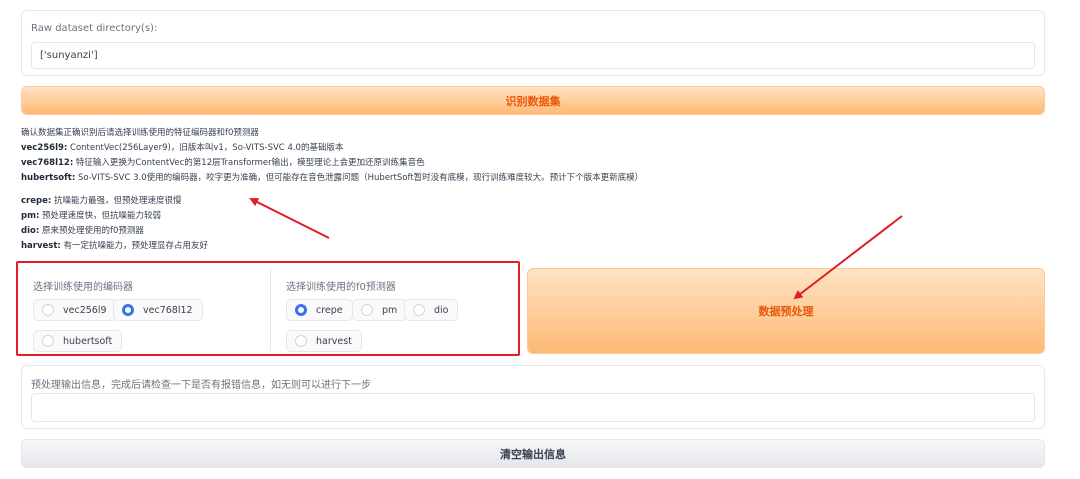 Image resolution: width=1080 pixels, height=479 pixels. I want to click on radio-crepe: crepe, so click(319, 310).